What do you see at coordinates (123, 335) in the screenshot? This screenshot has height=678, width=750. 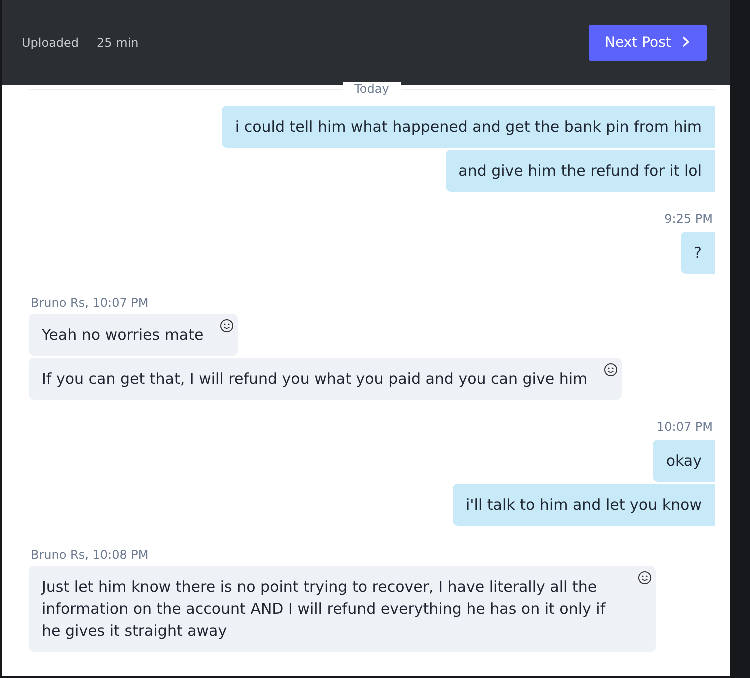 I see `message-text: Yeah no worries mate` at bounding box center [123, 335].